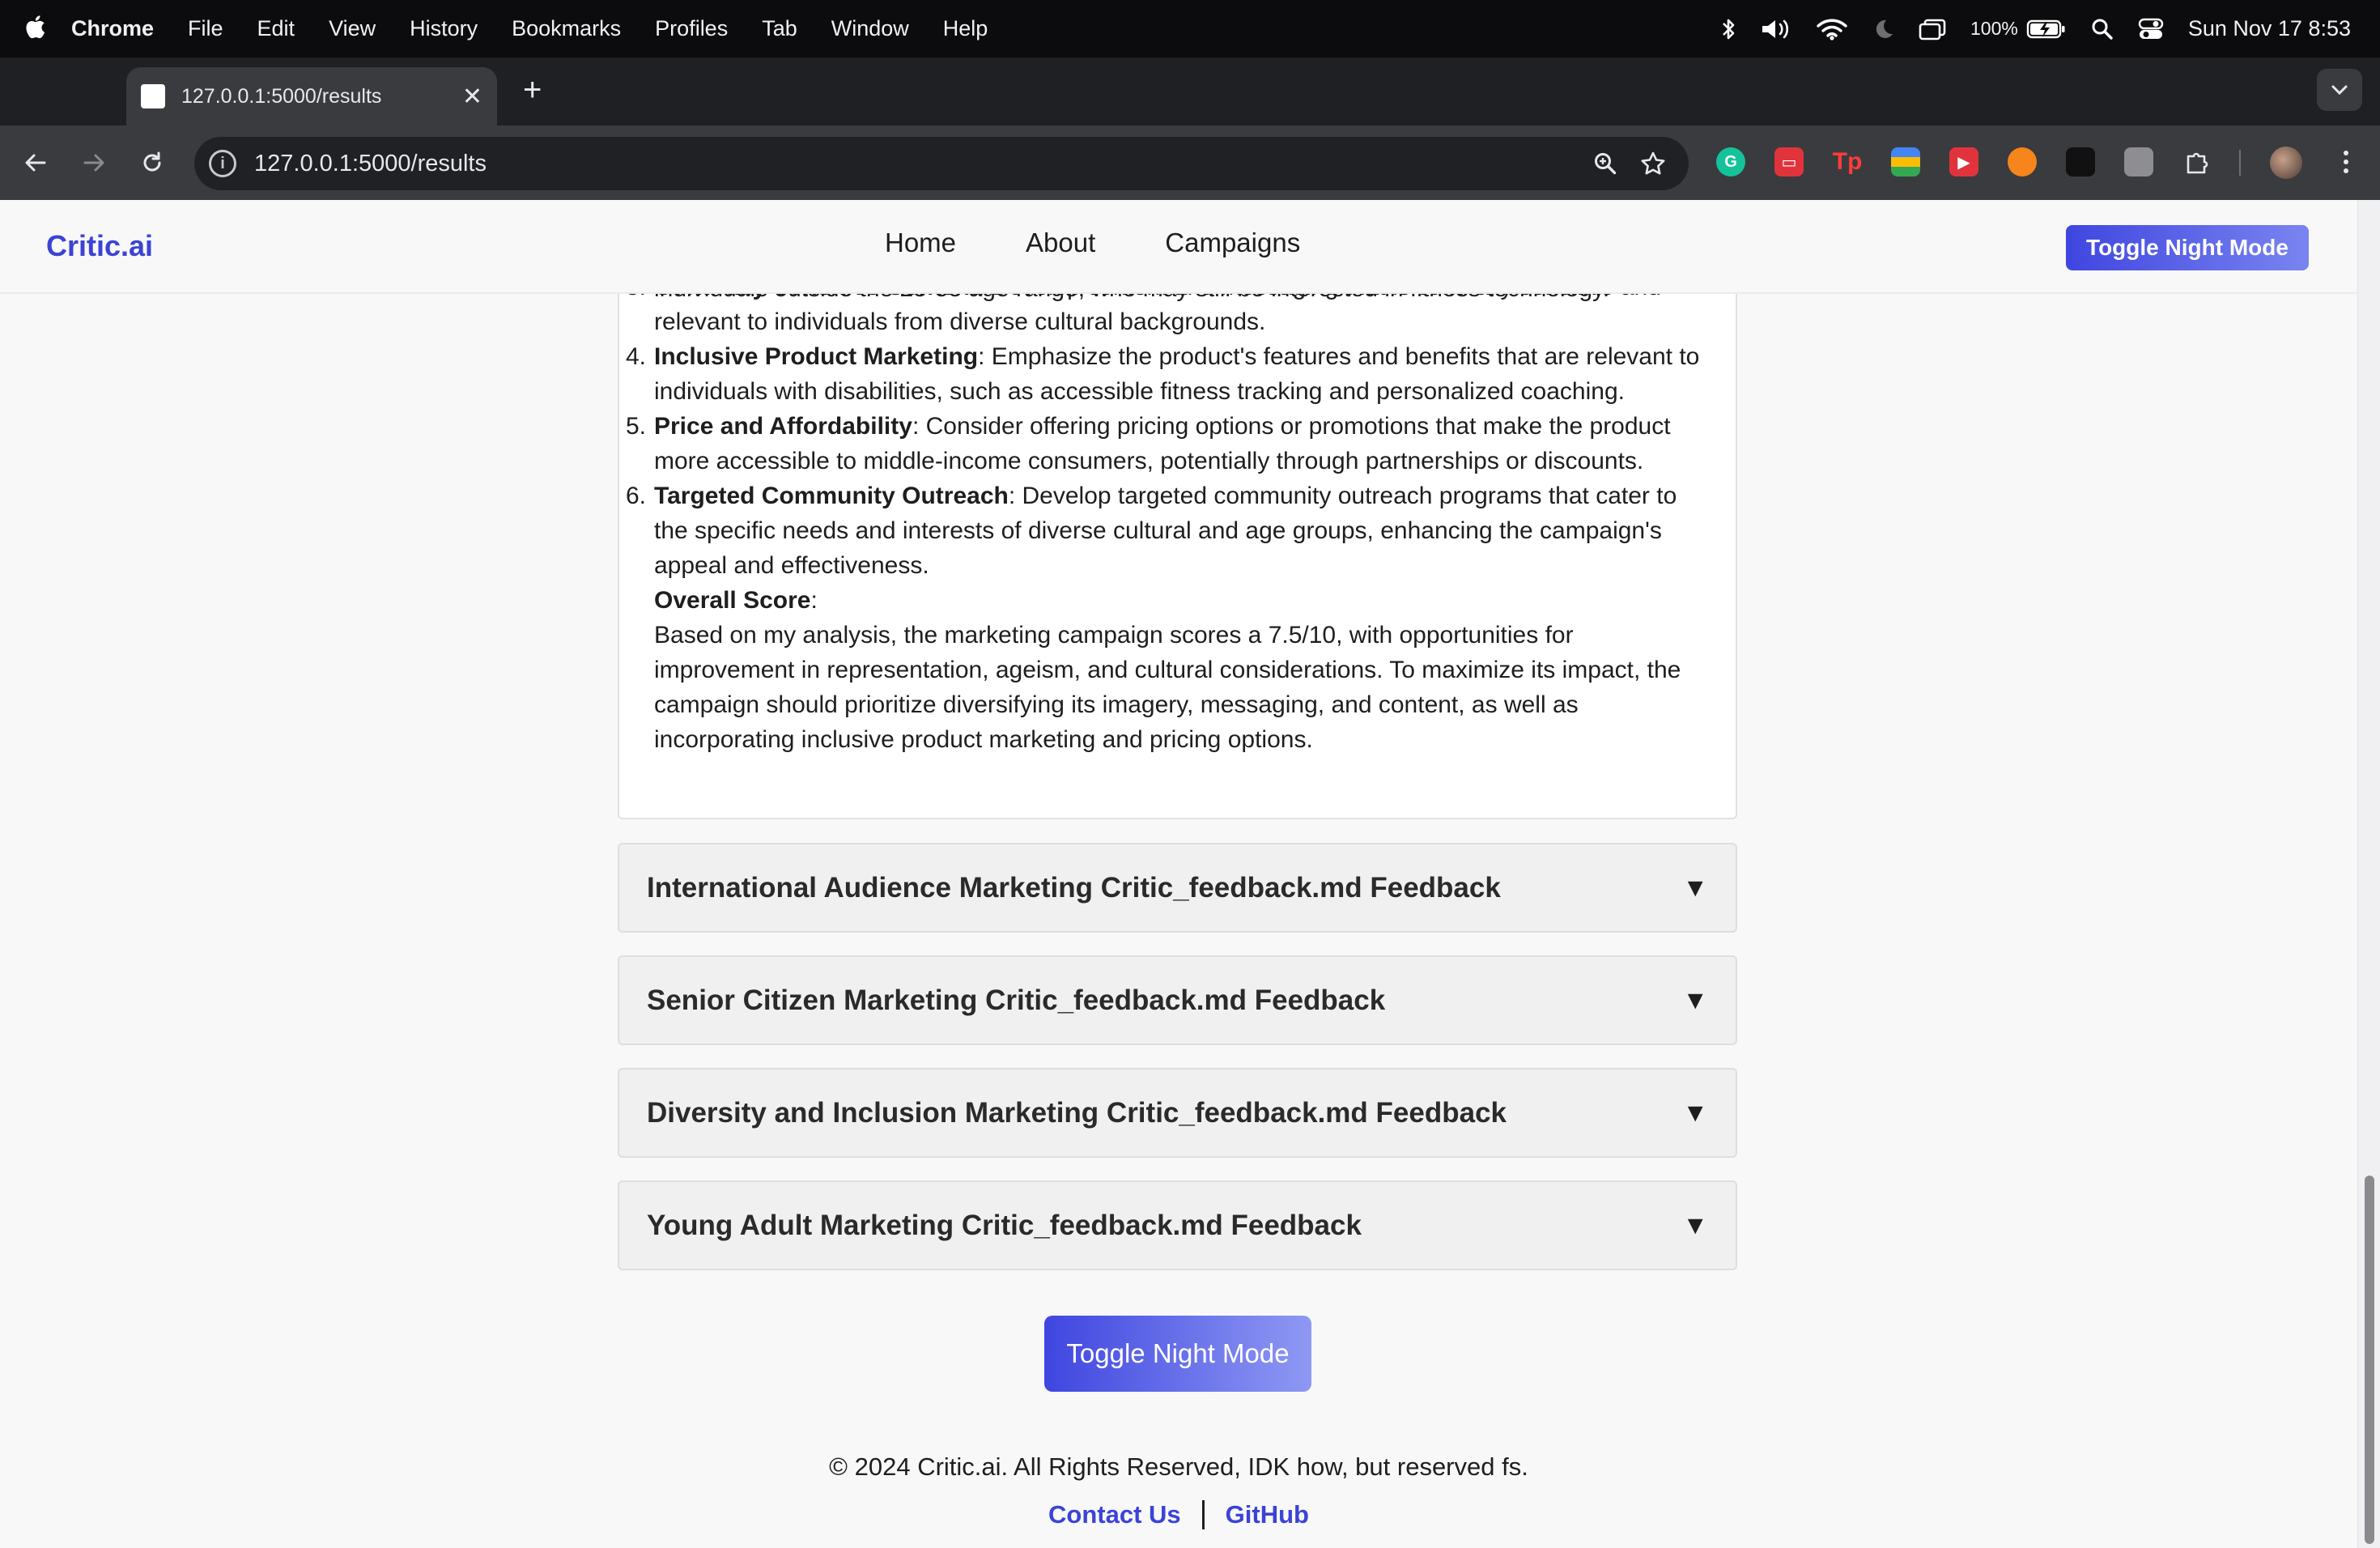 The image size is (2380, 1548). What do you see at coordinates (2151, 29) in the screenshot?
I see `control-center-icon` at bounding box center [2151, 29].